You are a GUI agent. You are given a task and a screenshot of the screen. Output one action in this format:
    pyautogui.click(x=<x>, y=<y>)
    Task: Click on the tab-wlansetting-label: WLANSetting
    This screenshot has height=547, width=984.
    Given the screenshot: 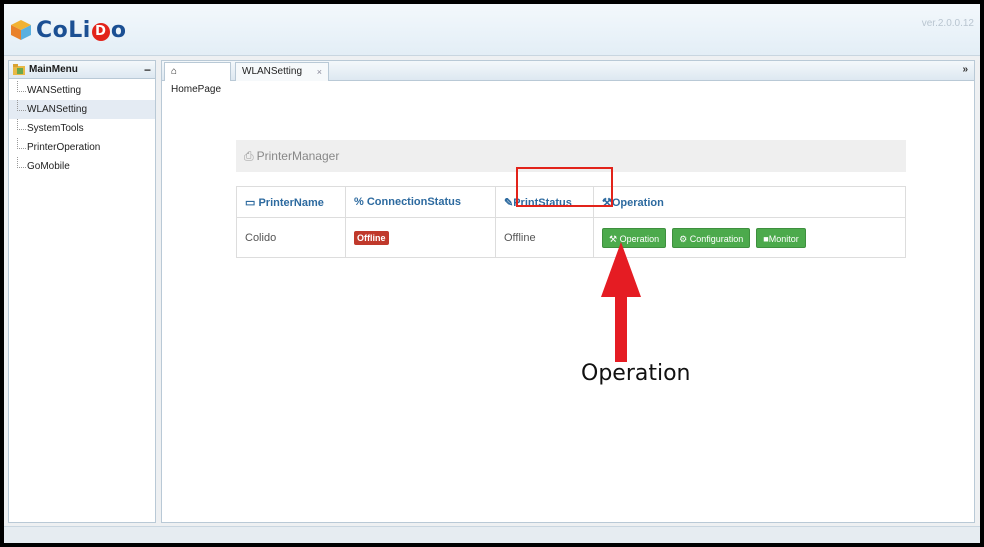 What is the action you would take?
    pyautogui.click(x=272, y=71)
    